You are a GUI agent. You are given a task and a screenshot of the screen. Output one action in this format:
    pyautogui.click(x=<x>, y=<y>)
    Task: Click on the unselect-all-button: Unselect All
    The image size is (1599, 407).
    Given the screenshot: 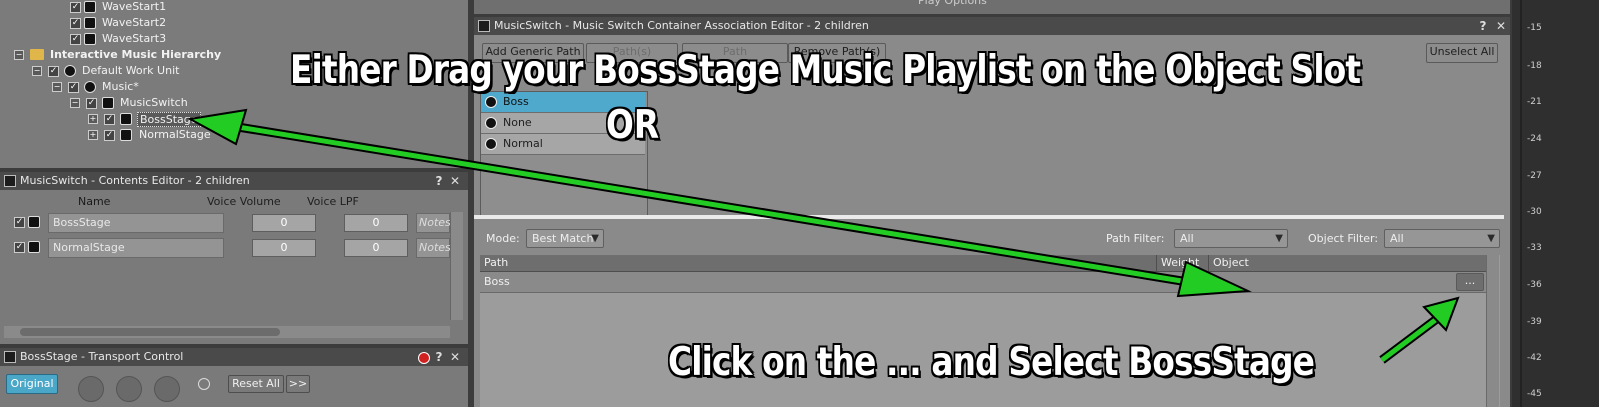 What is the action you would take?
    pyautogui.click(x=1462, y=53)
    